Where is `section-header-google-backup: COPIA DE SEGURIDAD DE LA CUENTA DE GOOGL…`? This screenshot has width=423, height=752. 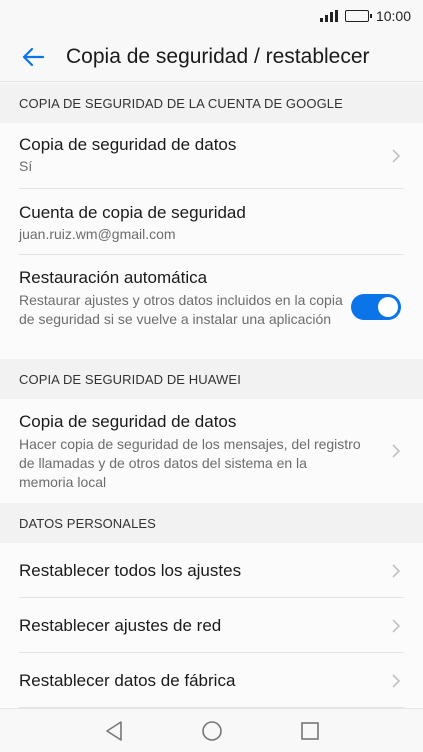
section-header-google-backup: COPIA DE SEGURIDAD DE LA CUENTA DE GOOGL… is located at coordinates (211, 103).